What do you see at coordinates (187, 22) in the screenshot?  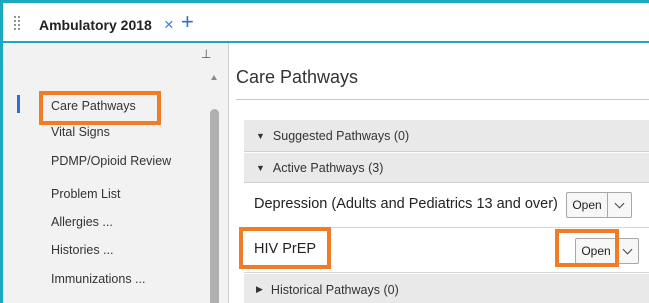 I see `add-tab-button: +` at bounding box center [187, 22].